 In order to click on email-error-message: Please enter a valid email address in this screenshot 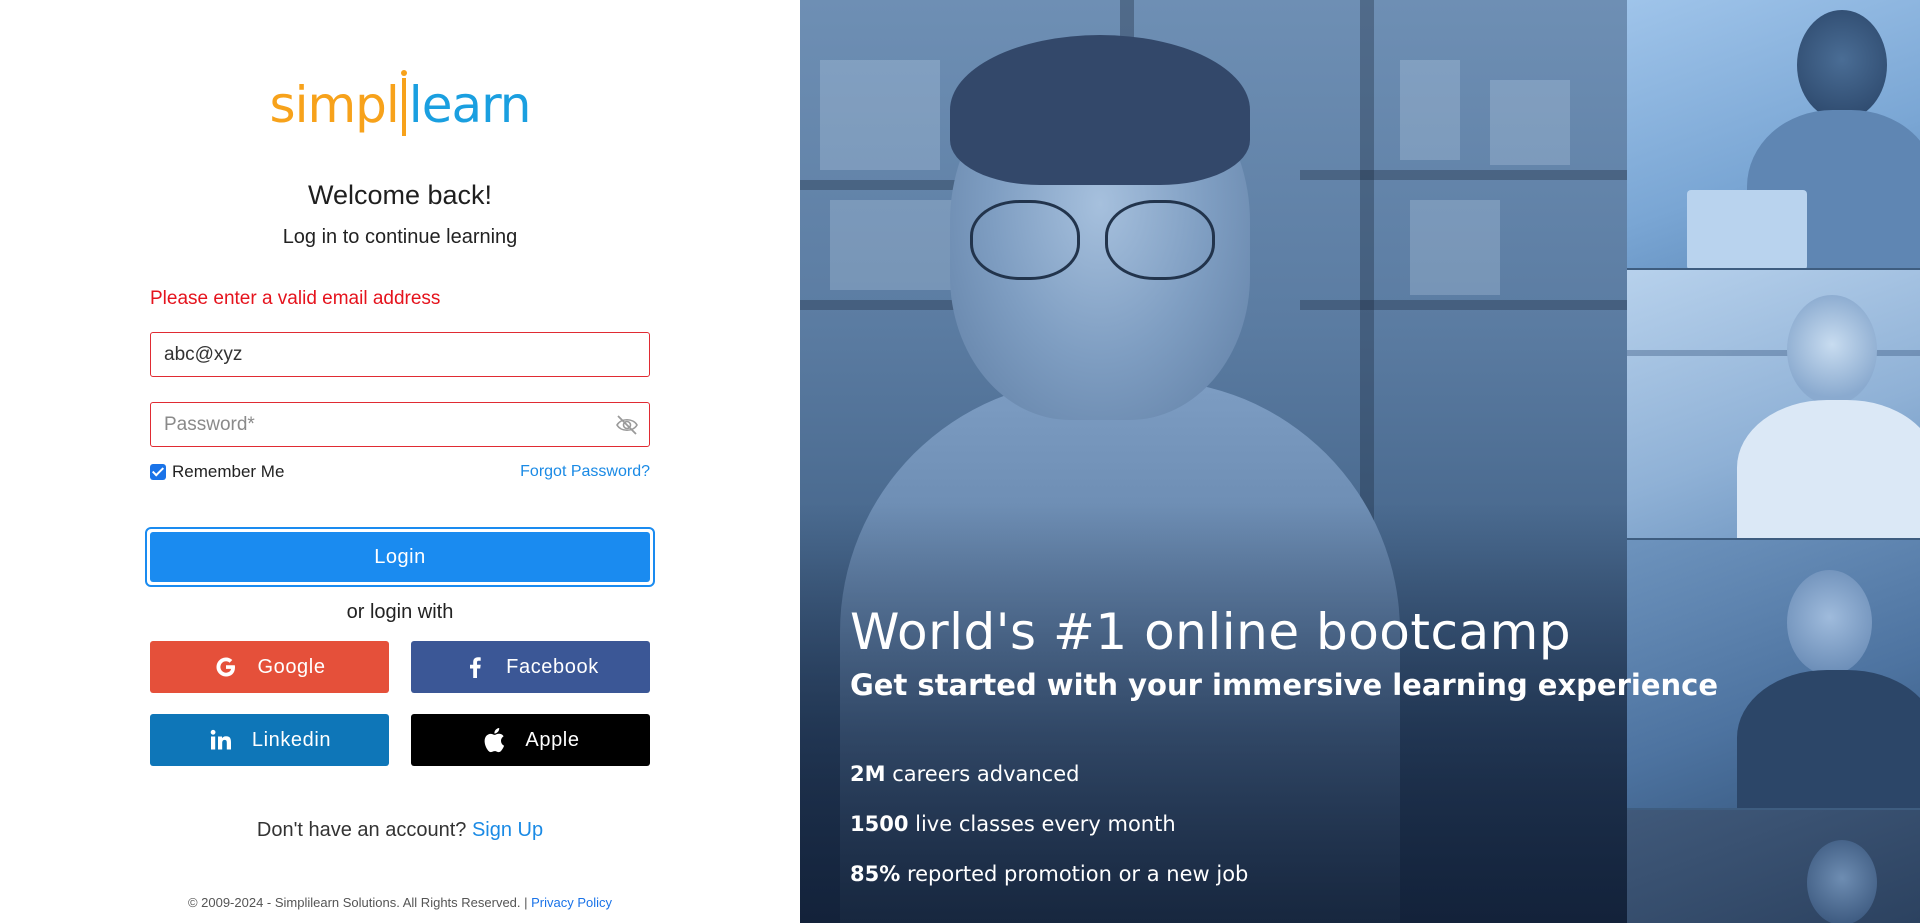, I will do `click(295, 298)`.